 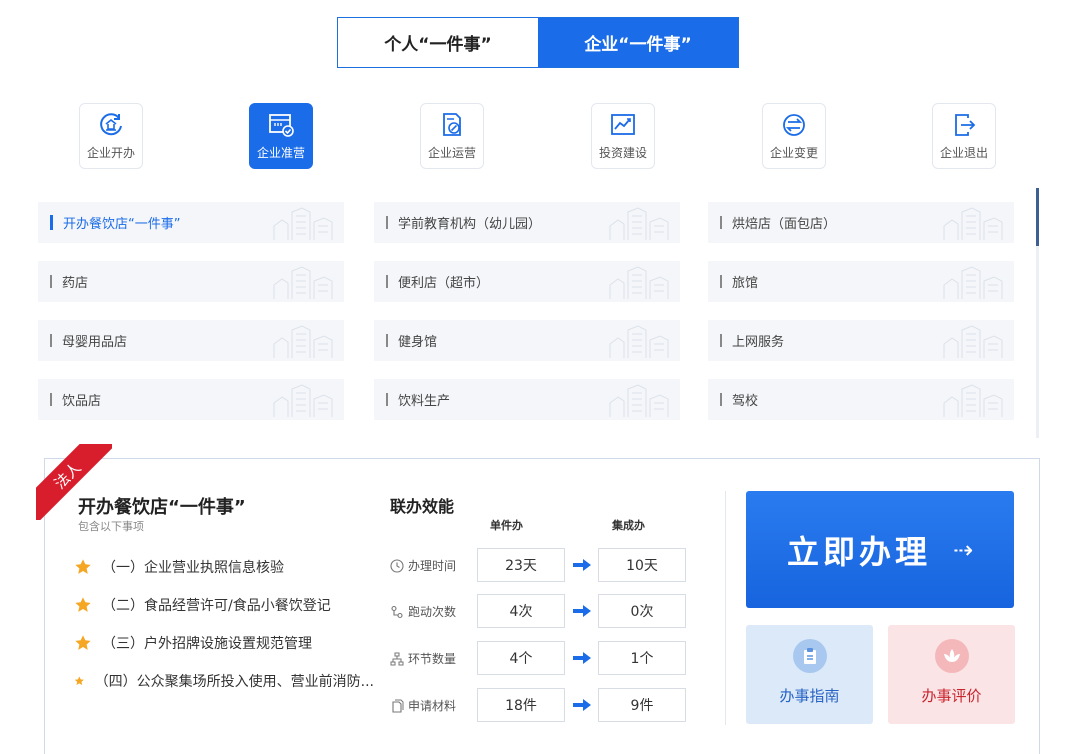 I want to click on service-item: 母婴用品店, so click(x=191, y=340).